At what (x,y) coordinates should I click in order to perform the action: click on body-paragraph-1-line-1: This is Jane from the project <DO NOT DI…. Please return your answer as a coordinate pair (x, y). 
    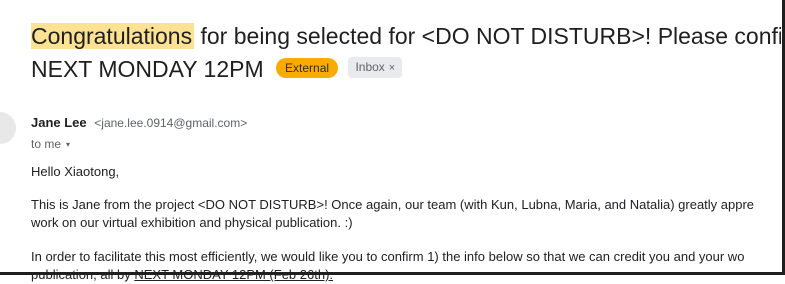
    Looking at the image, I should click on (393, 204).